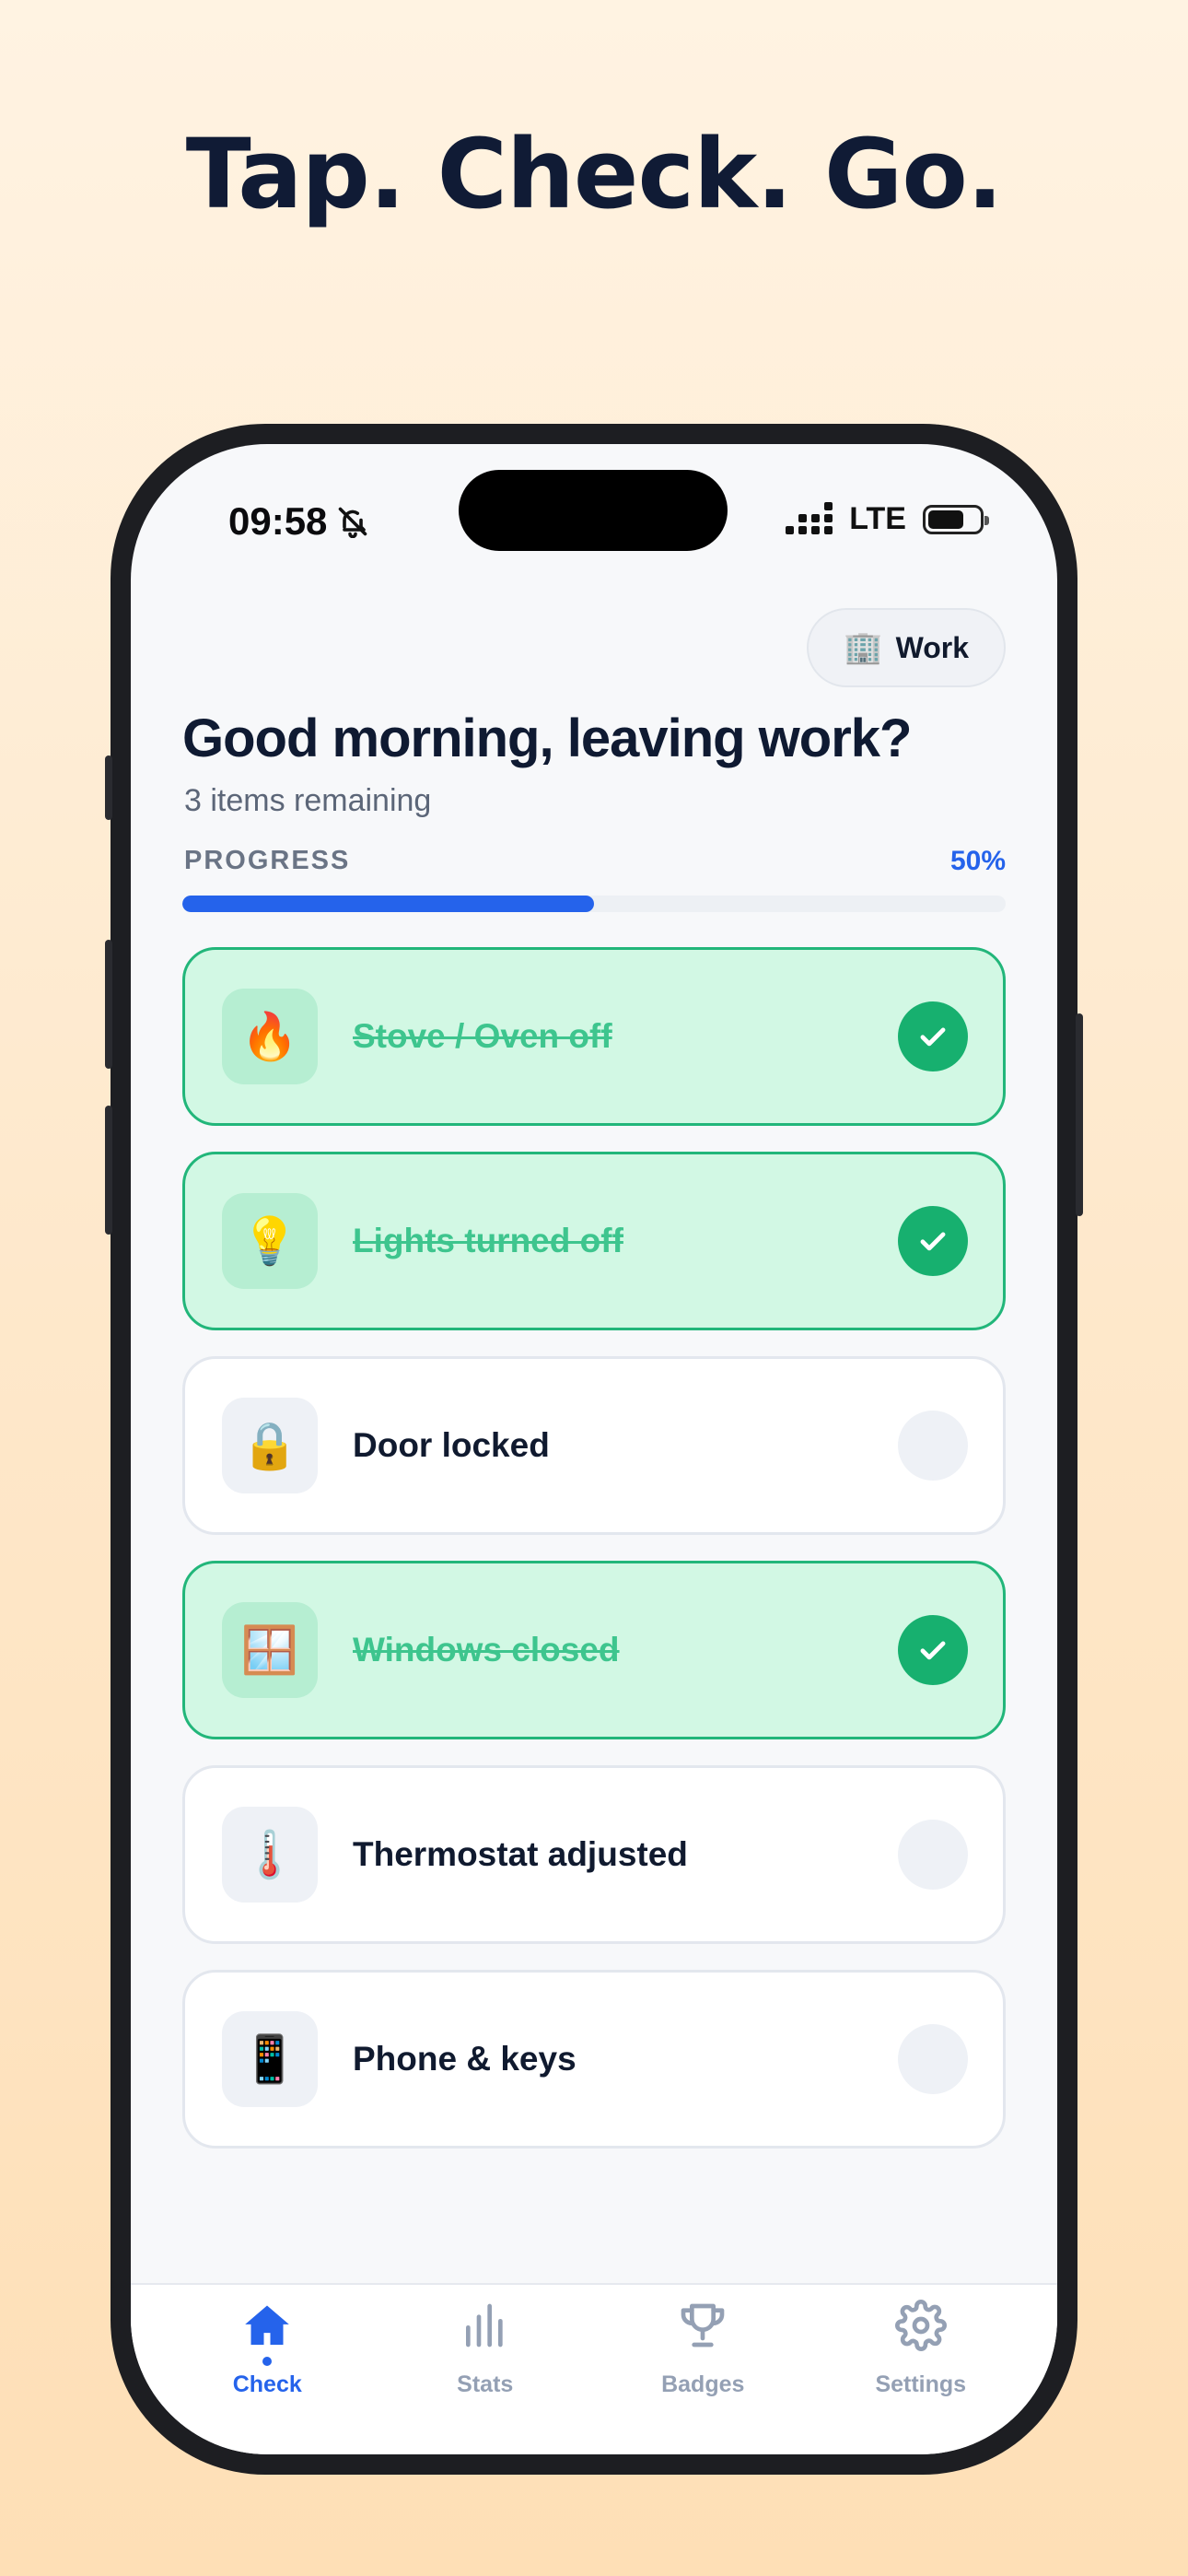 The height and width of the screenshot is (2576, 1188). I want to click on power-button, so click(1079, 1114).